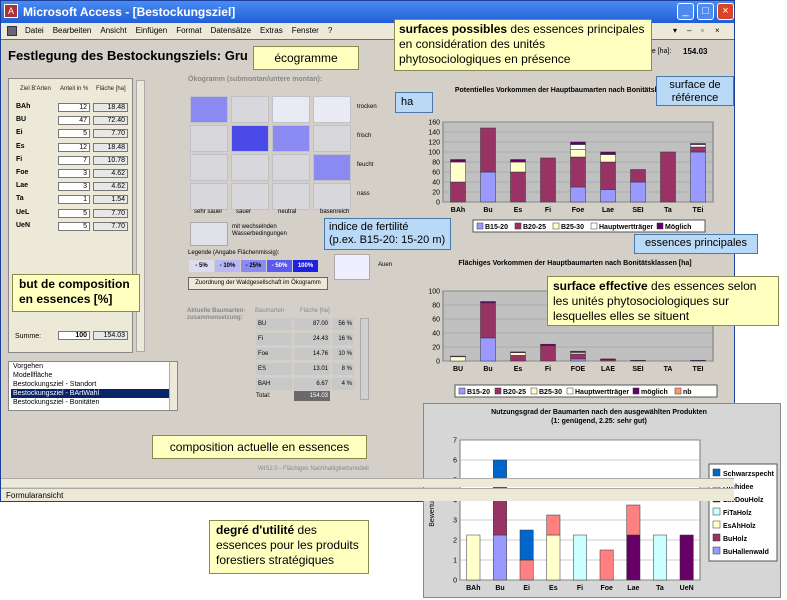 This screenshot has width=787, height=600. Describe the element at coordinates (364, 359) in the screenshot. I see `current-scrollbar` at that location.